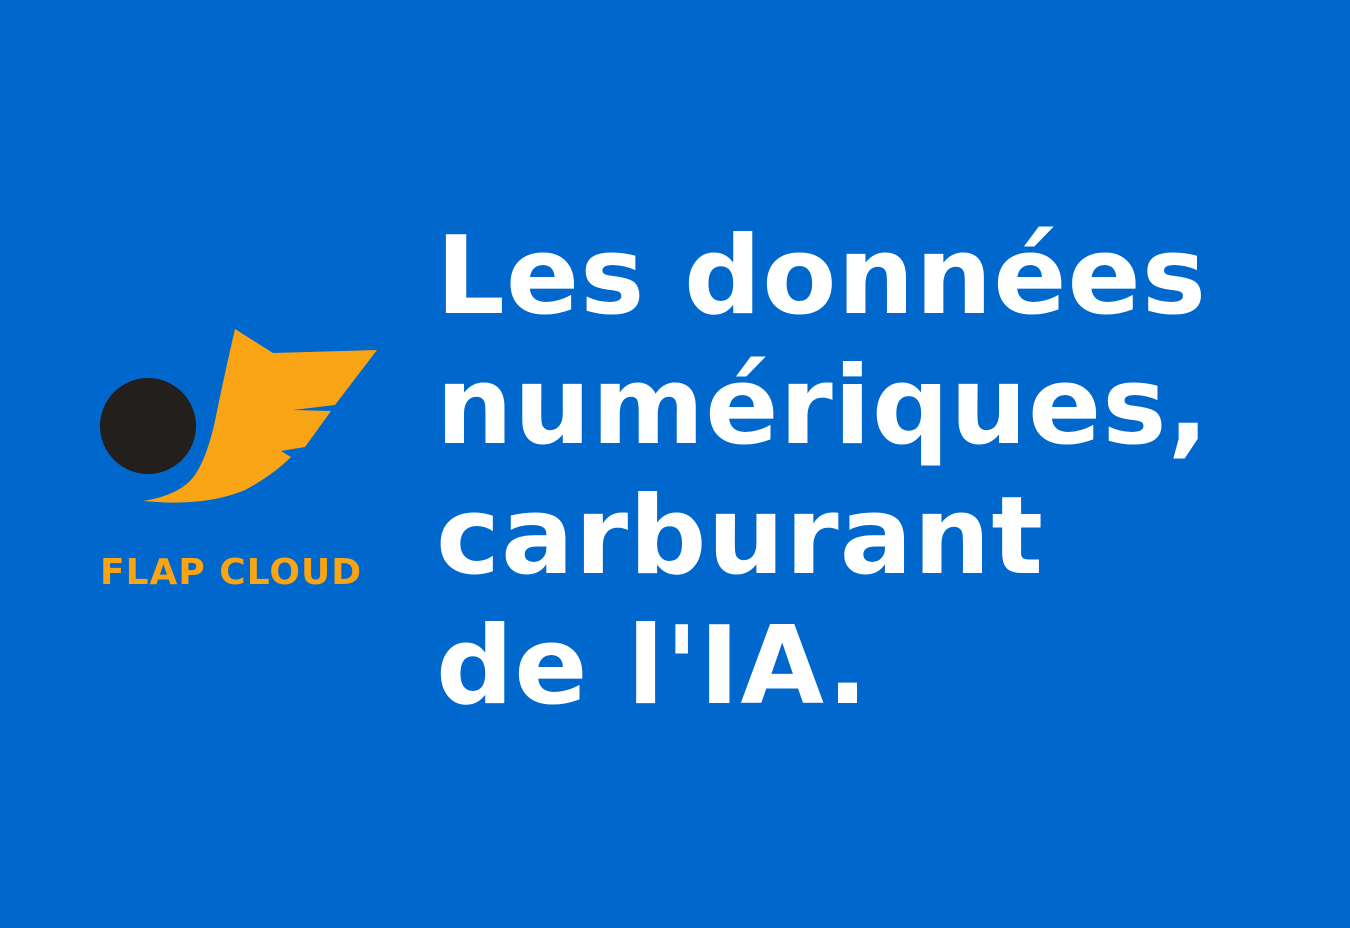  Describe the element at coordinates (148, 426) in the screenshot. I see `logo-dark-circle` at that location.